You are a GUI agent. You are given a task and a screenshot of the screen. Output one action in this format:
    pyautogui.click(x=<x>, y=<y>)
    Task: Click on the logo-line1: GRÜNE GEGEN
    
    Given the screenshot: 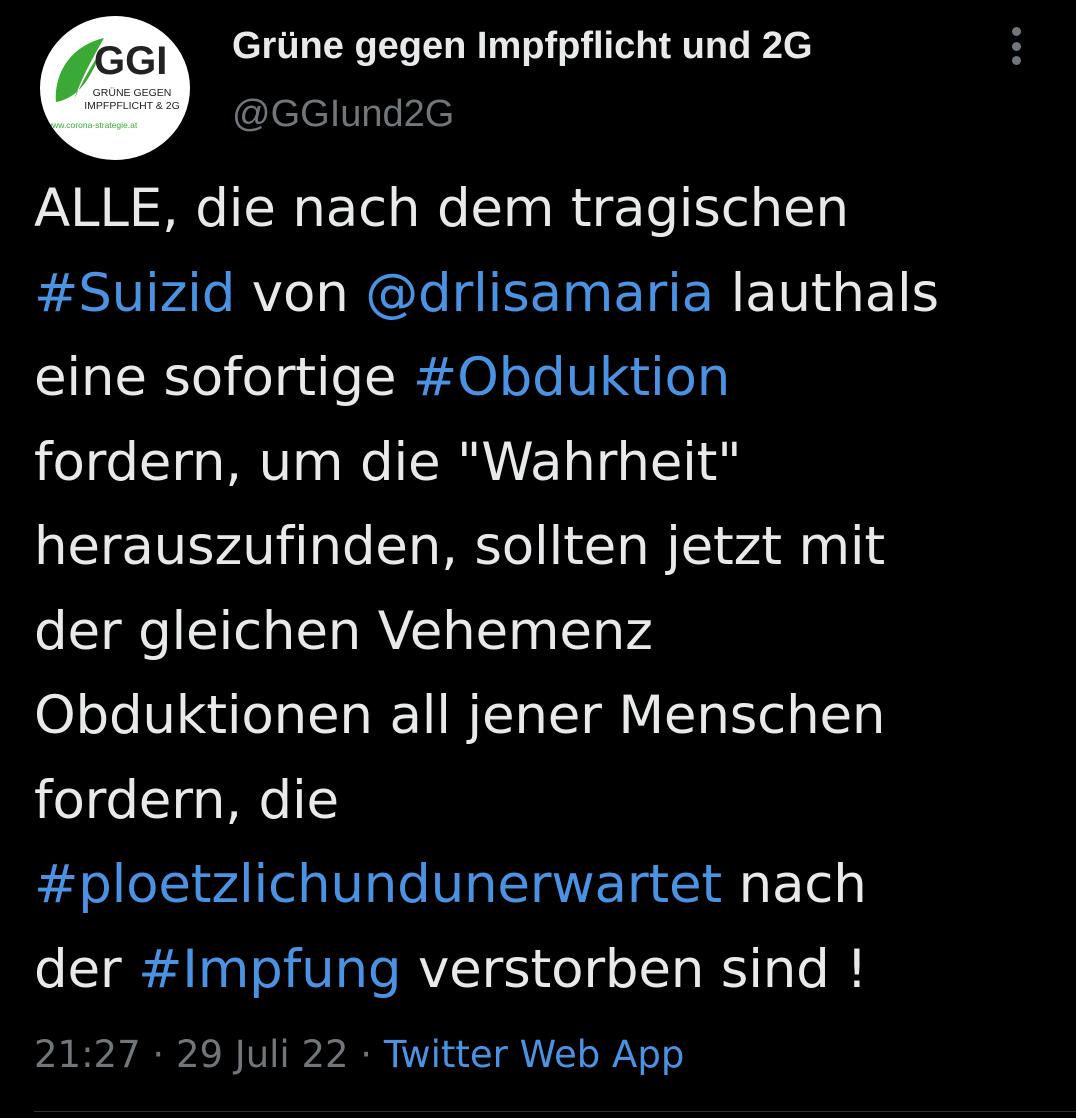 What is the action you would take?
    pyautogui.click(x=132, y=93)
    